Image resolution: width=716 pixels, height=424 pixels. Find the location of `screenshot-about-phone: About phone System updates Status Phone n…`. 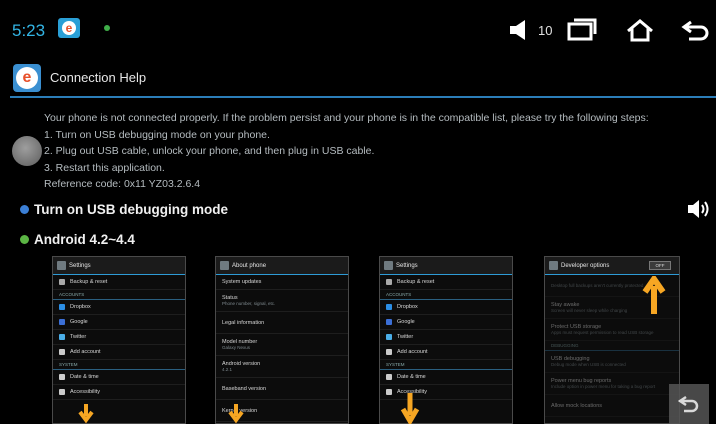

screenshot-about-phone: About phone System updates Status Phone n… is located at coordinates (282, 340).